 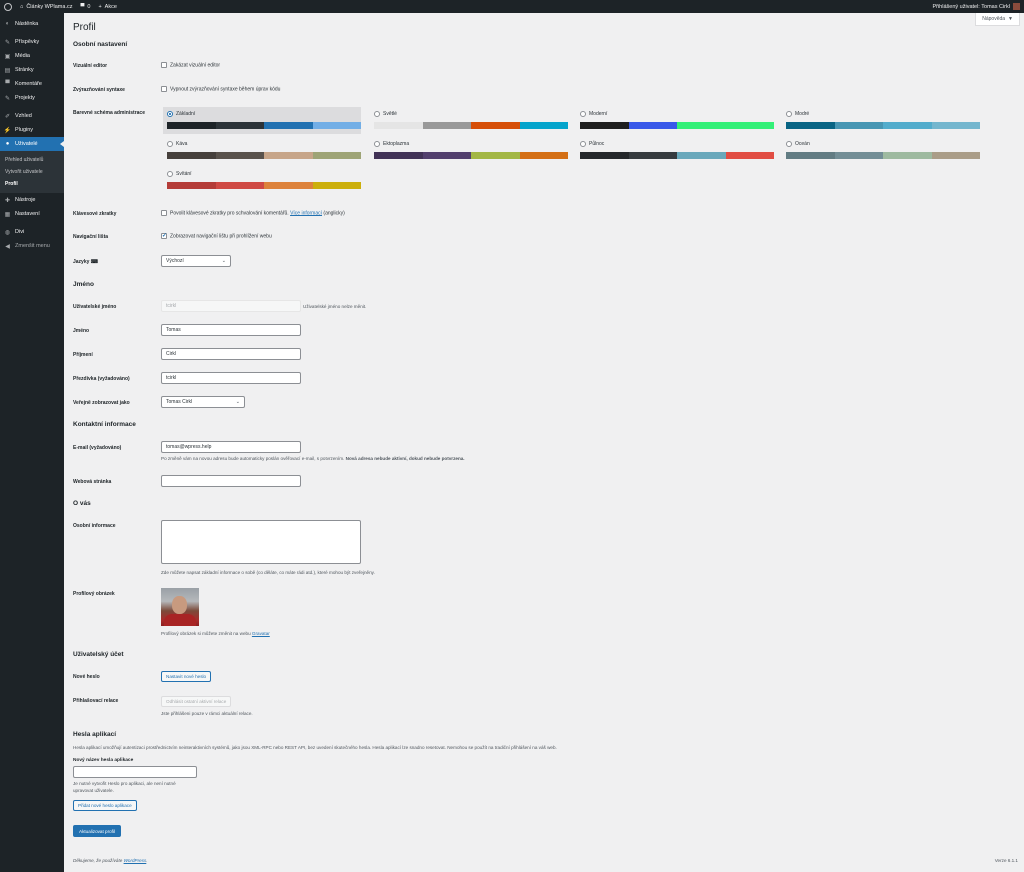 What do you see at coordinates (597, 144) in the screenshot?
I see `color-scheme-name: Půlnoc` at bounding box center [597, 144].